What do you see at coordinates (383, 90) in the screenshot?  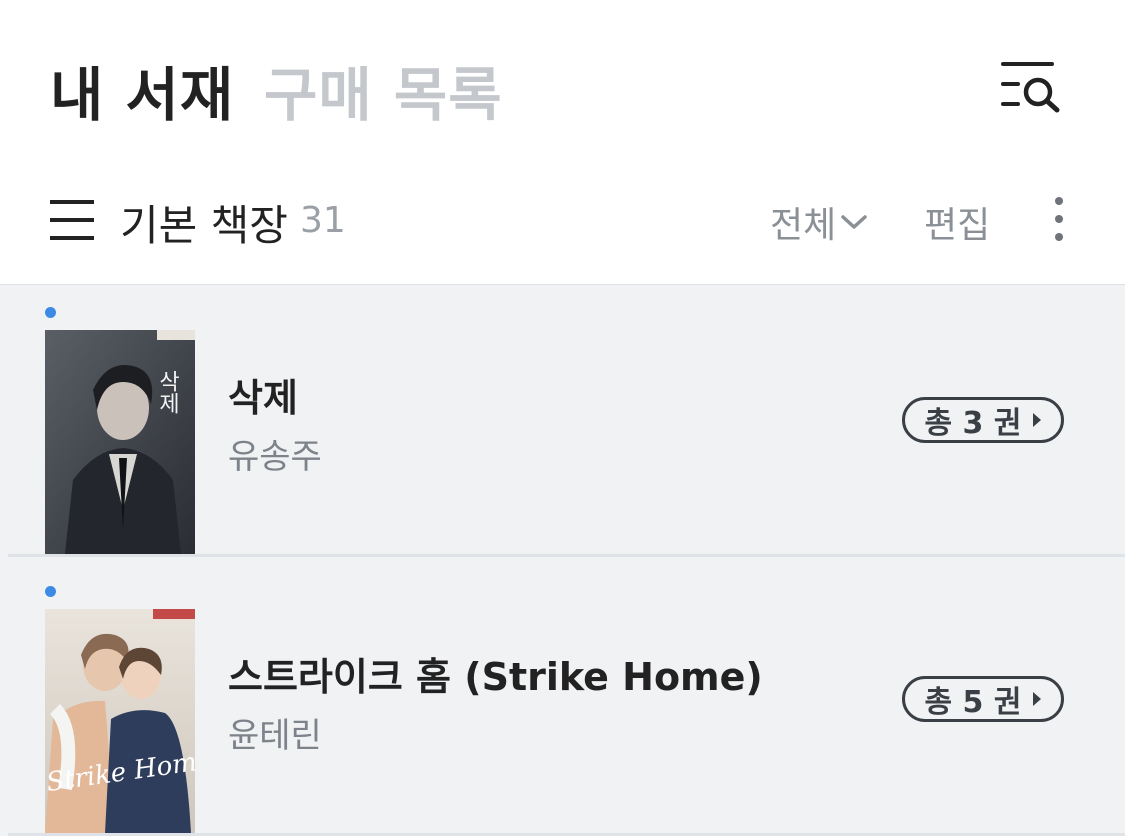 I see `tab-purchase-list: 구매 목록` at bounding box center [383, 90].